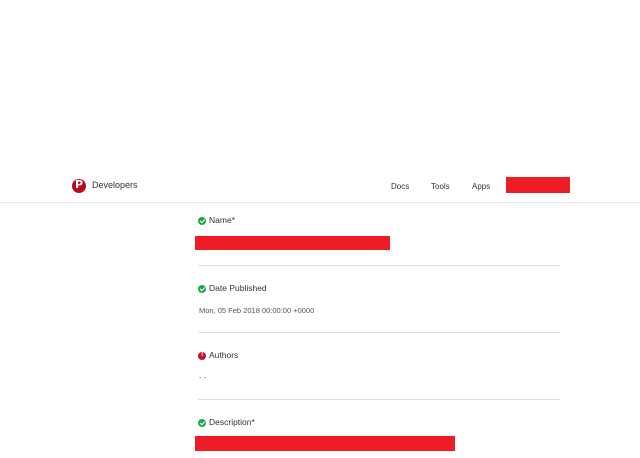 Image resolution: width=640 pixels, height=458 pixels. What do you see at coordinates (538, 185) in the screenshot?
I see `redacted-account-button` at bounding box center [538, 185].